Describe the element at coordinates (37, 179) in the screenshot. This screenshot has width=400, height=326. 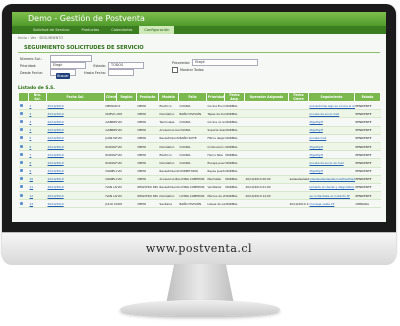
I see `table-cell: 10` at that location.